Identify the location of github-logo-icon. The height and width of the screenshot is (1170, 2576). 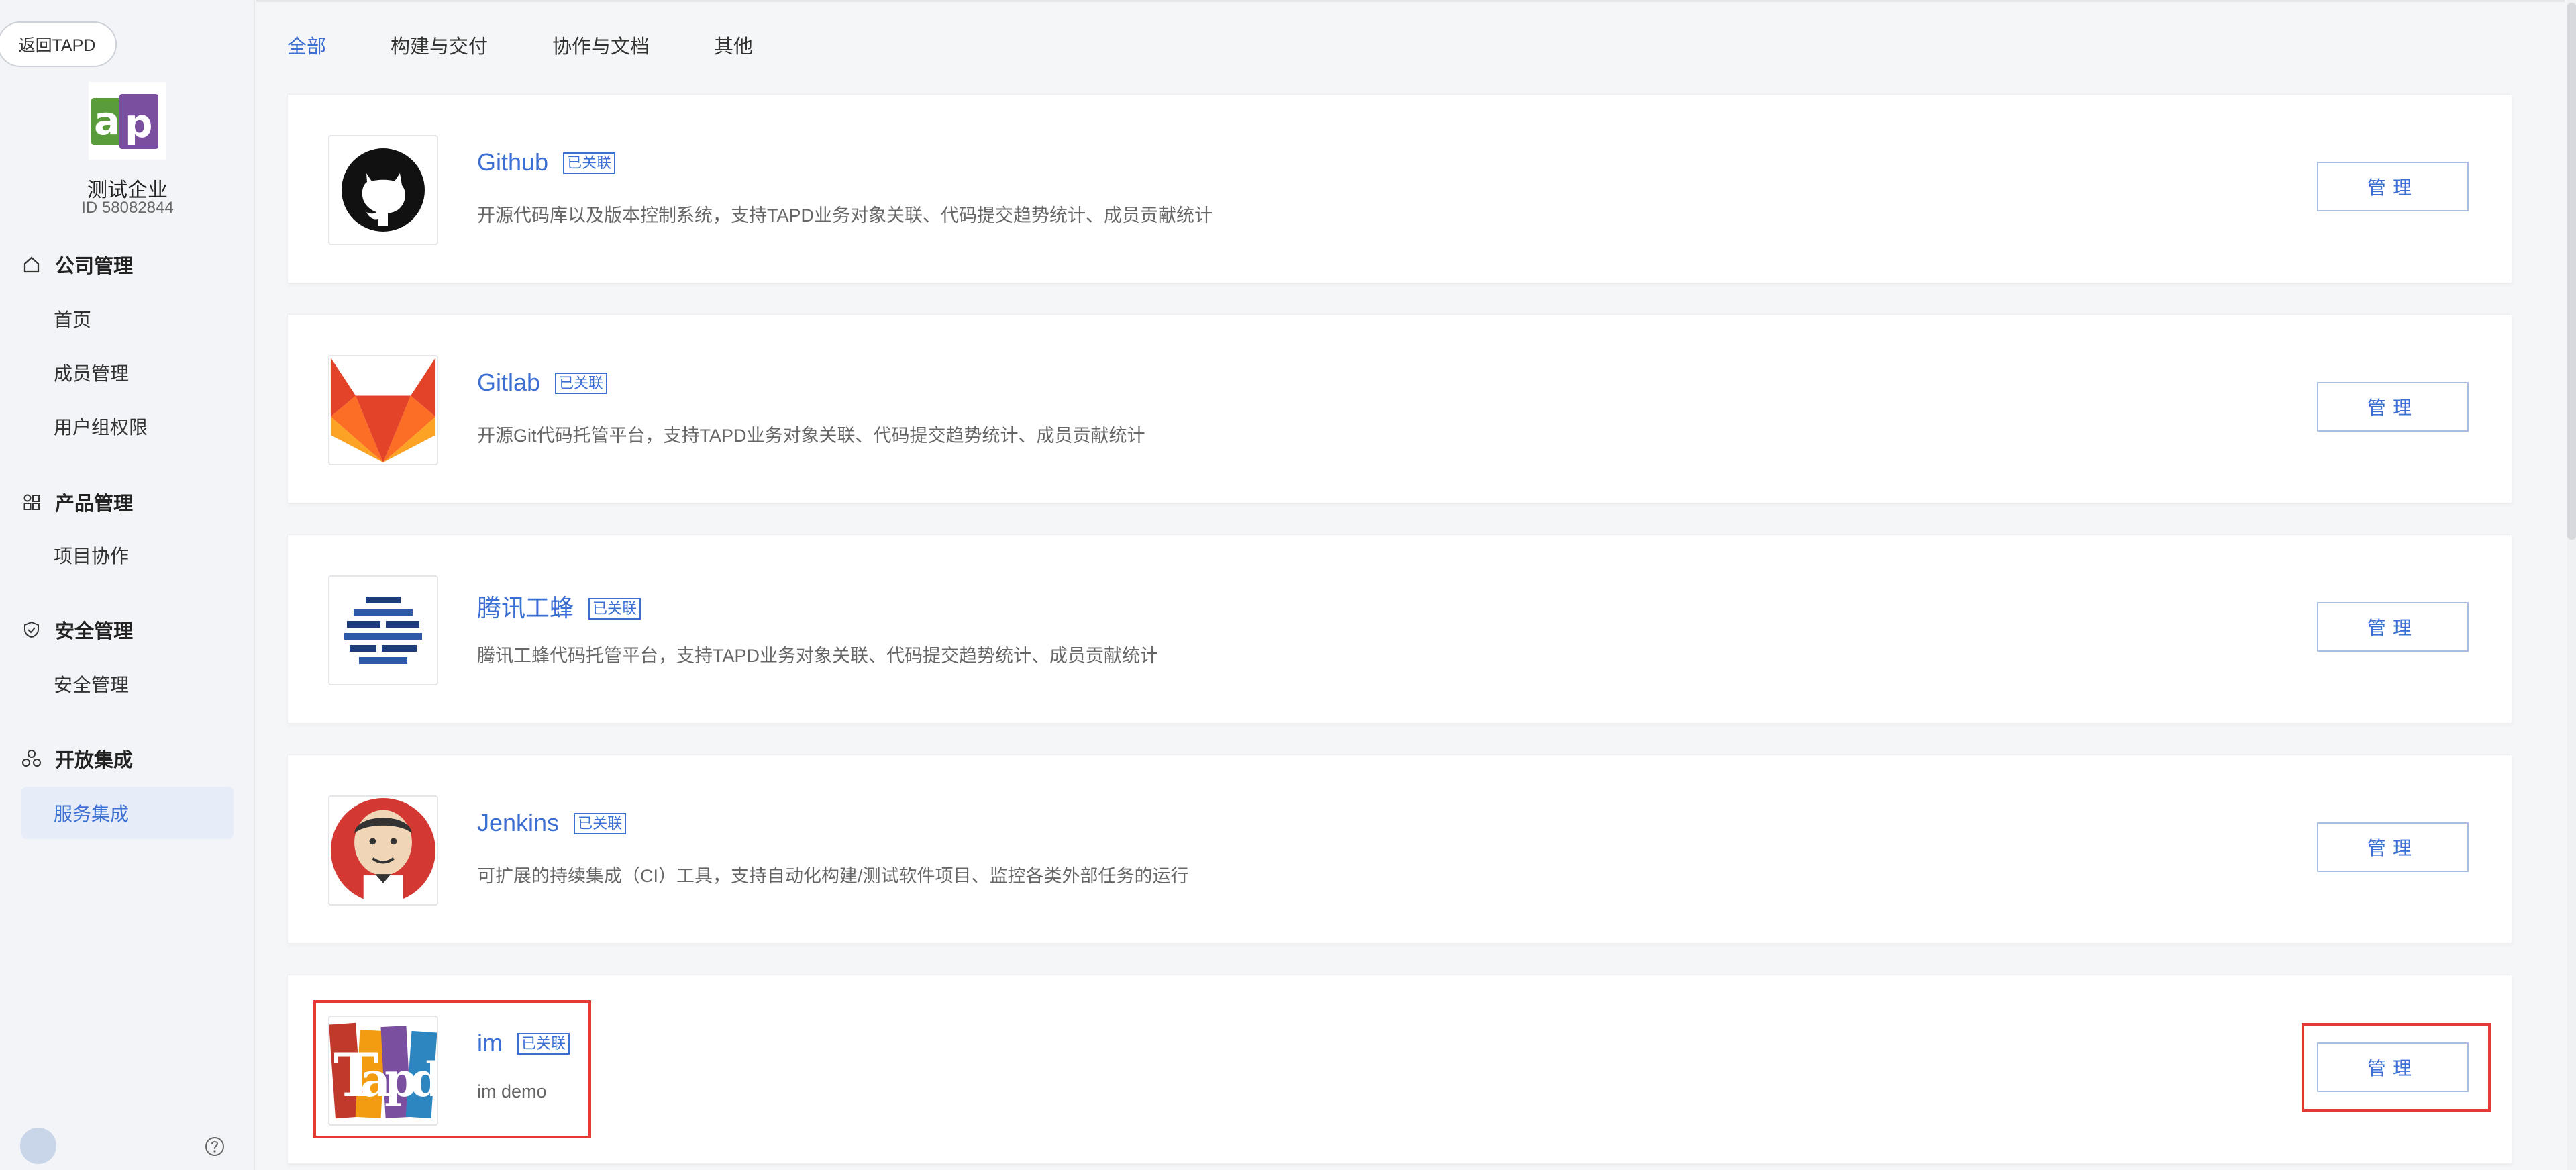
(383, 190).